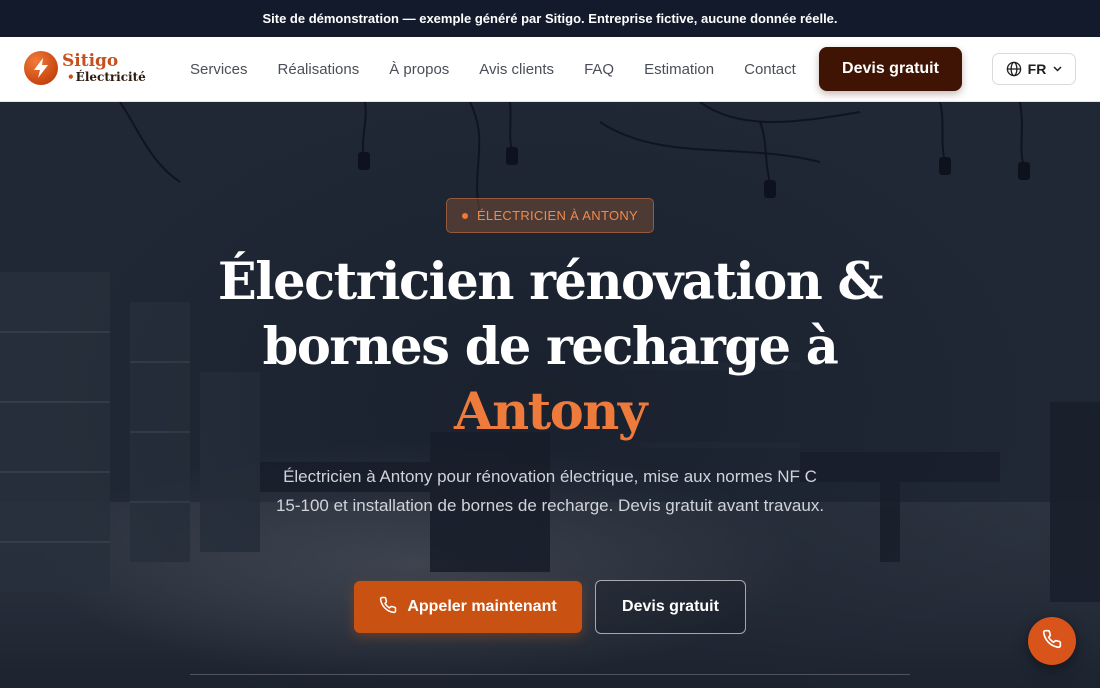 This screenshot has width=1100, height=688. What do you see at coordinates (770, 69) in the screenshot?
I see `nav-link-contact: Contact` at bounding box center [770, 69].